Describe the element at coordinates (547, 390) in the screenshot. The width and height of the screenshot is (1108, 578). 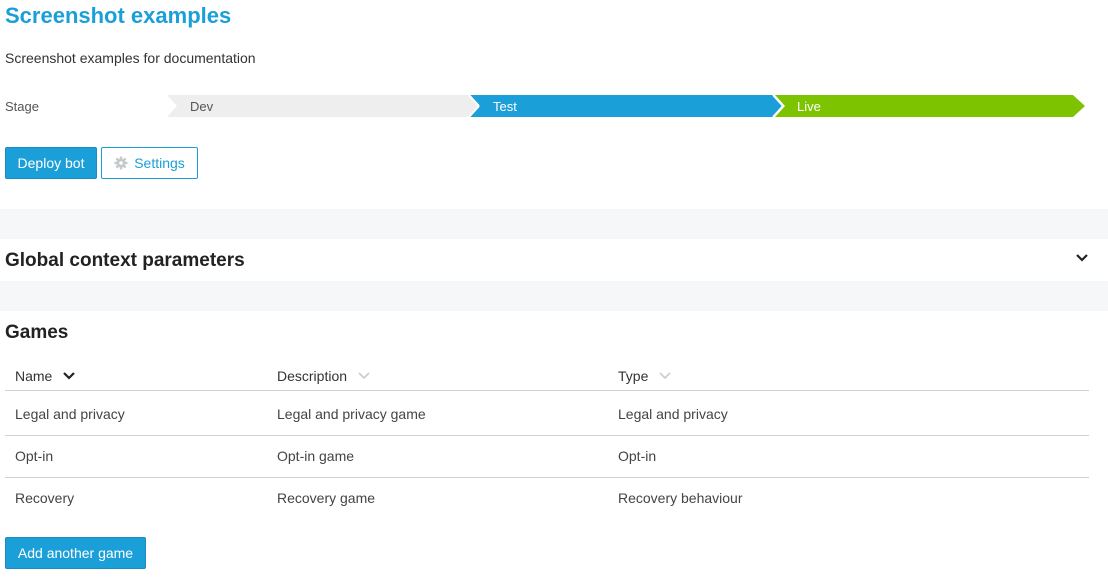
I see `table-header-divider` at that location.